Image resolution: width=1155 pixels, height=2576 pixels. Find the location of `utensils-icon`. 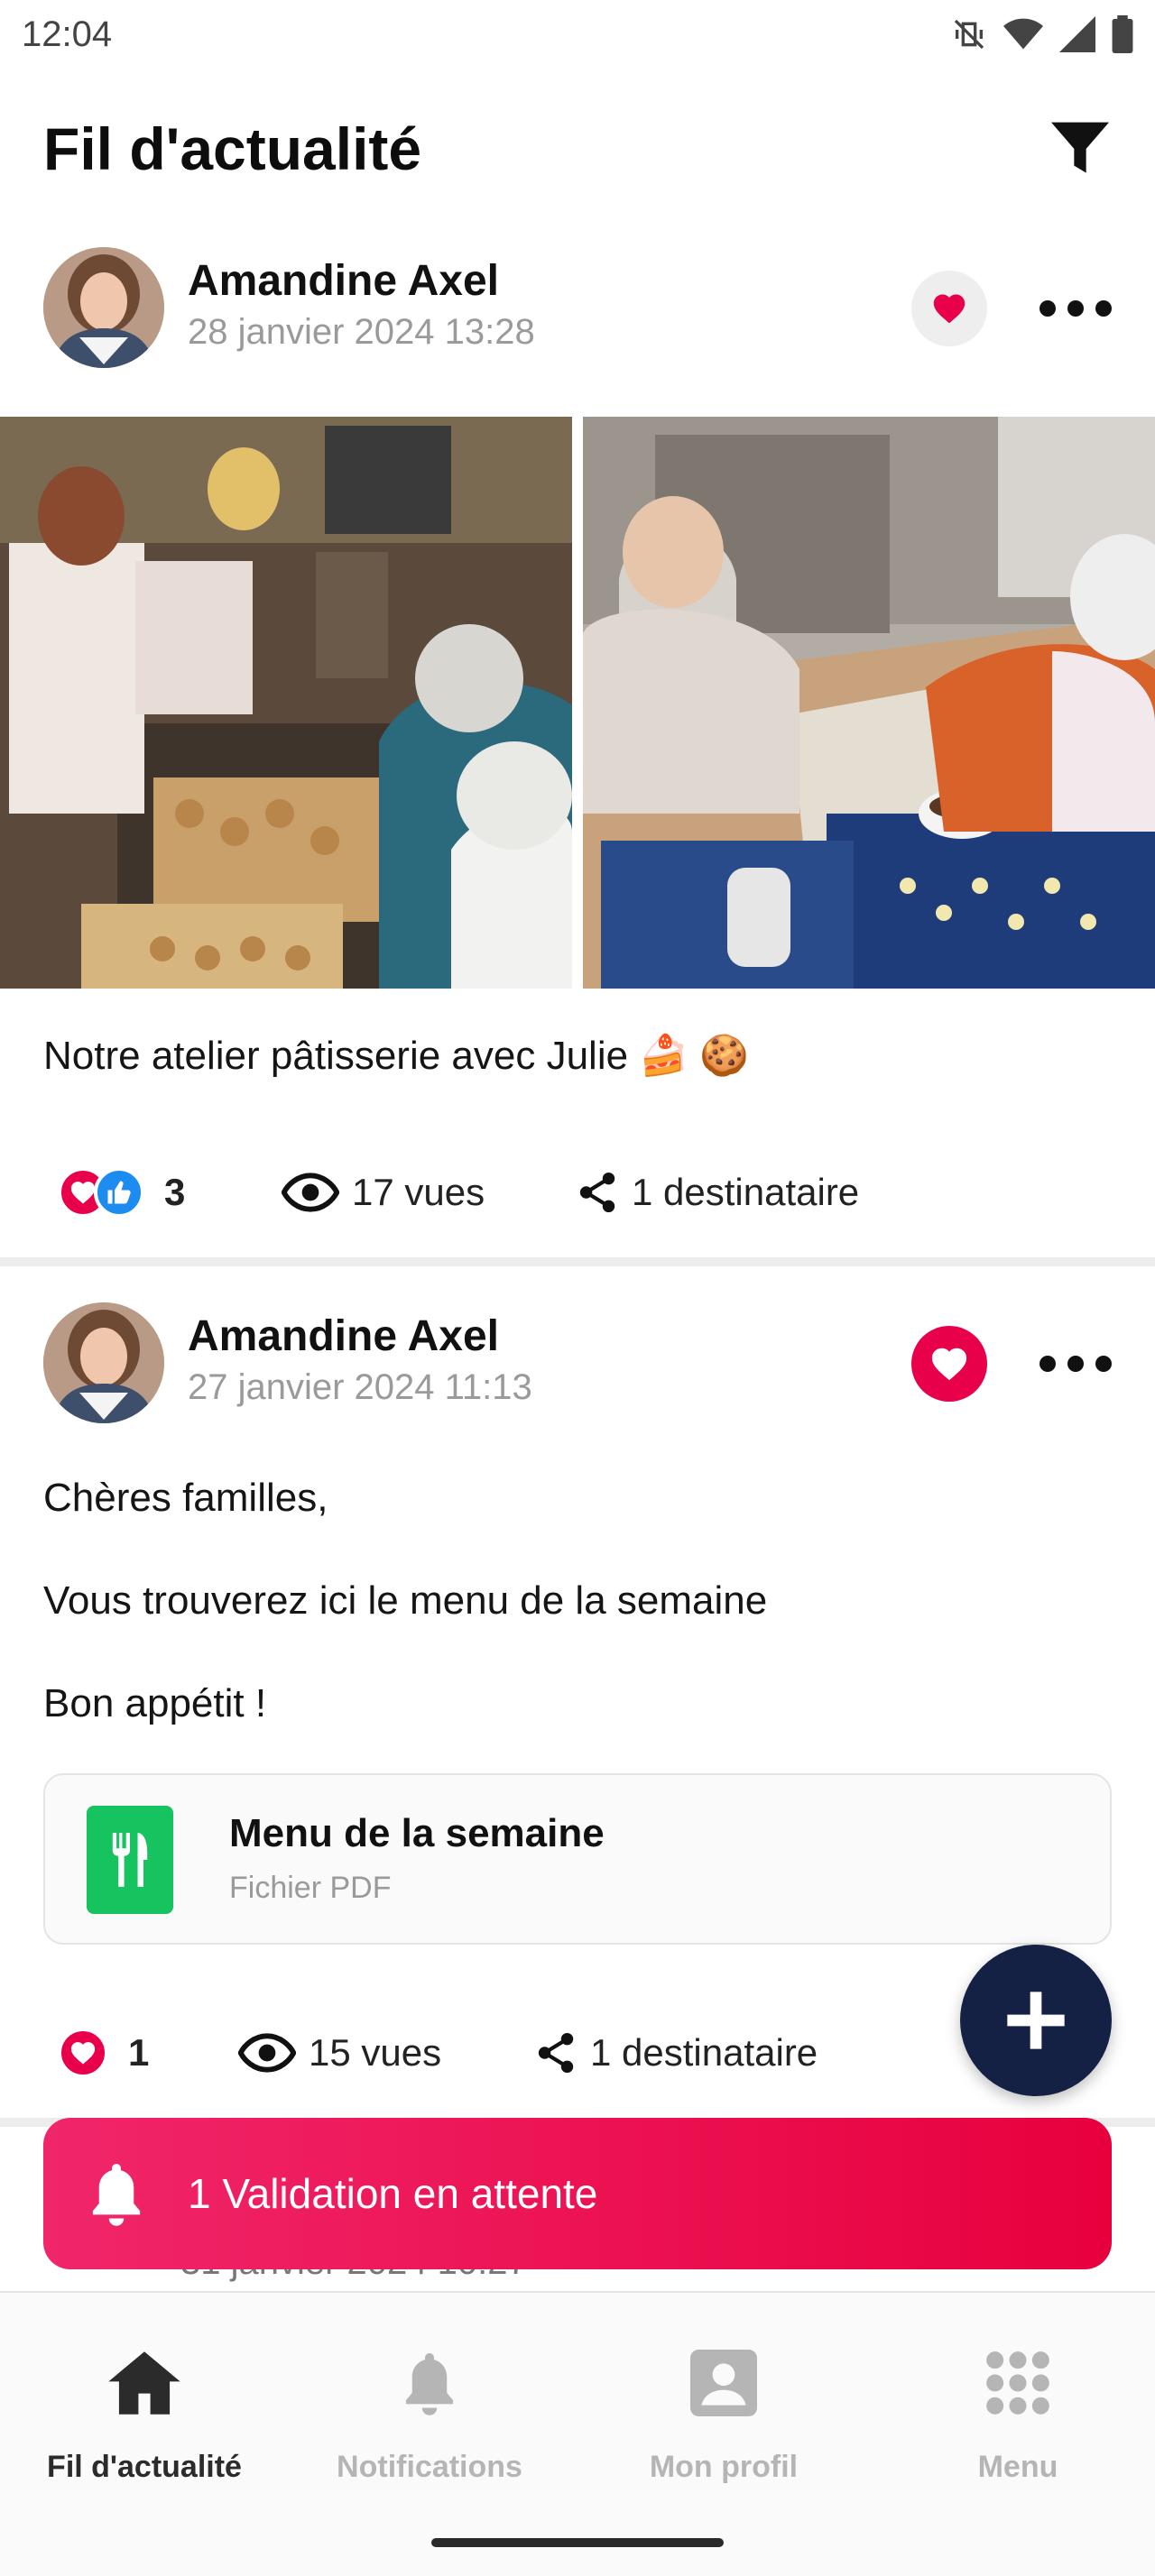

utensils-icon is located at coordinates (130, 1860).